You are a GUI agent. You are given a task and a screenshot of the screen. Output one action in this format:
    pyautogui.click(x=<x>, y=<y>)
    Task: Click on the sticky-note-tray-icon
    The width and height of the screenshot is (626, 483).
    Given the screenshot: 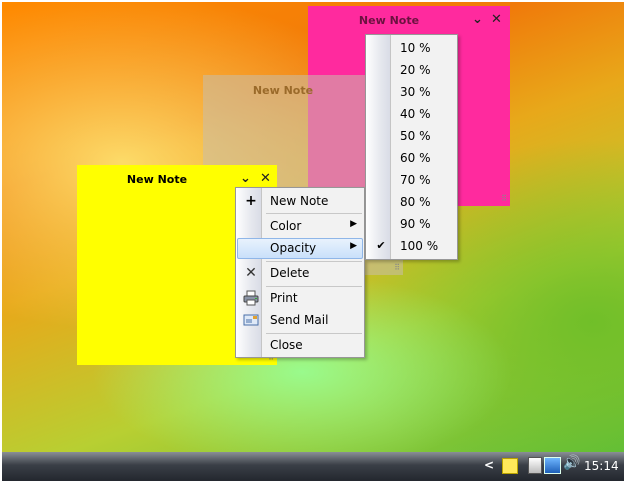 What is the action you would take?
    pyautogui.click(x=510, y=466)
    